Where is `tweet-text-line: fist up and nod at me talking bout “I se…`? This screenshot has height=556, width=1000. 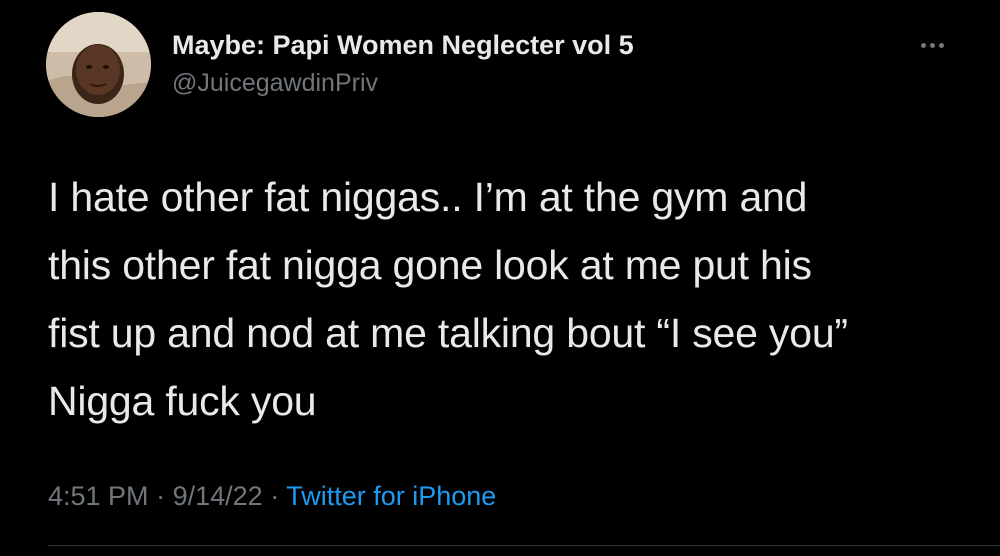
tweet-text-line: fist up and nod at me talking bout “I se… is located at coordinates (448, 333).